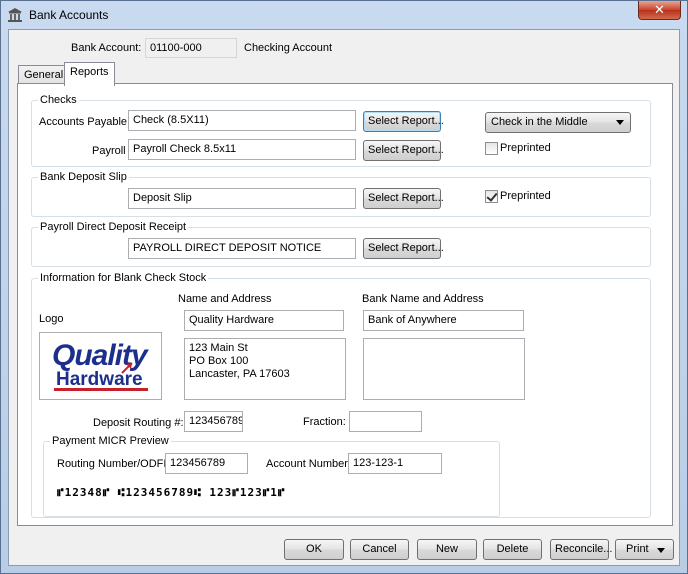 The width and height of the screenshot is (688, 574). What do you see at coordinates (123, 278) in the screenshot?
I see `blank-stock-group-title: Information for Blank Check Stock` at bounding box center [123, 278].